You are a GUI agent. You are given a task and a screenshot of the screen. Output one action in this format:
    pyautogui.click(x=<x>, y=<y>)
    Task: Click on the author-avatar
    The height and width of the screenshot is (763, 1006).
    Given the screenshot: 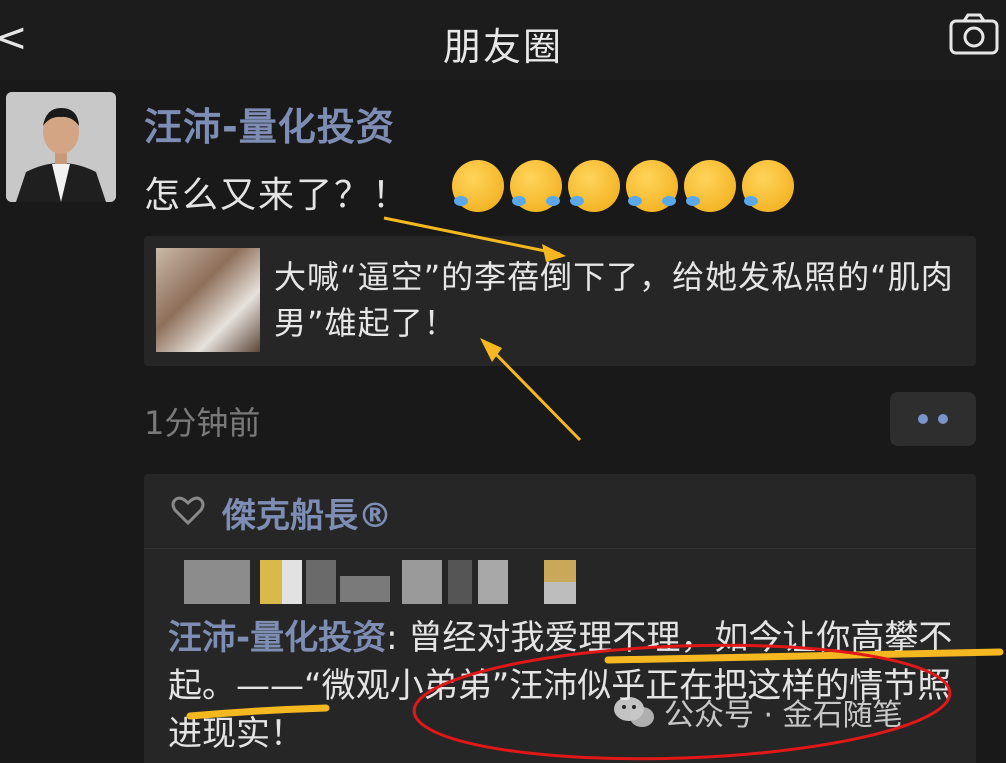 What is the action you would take?
    pyautogui.click(x=61, y=147)
    